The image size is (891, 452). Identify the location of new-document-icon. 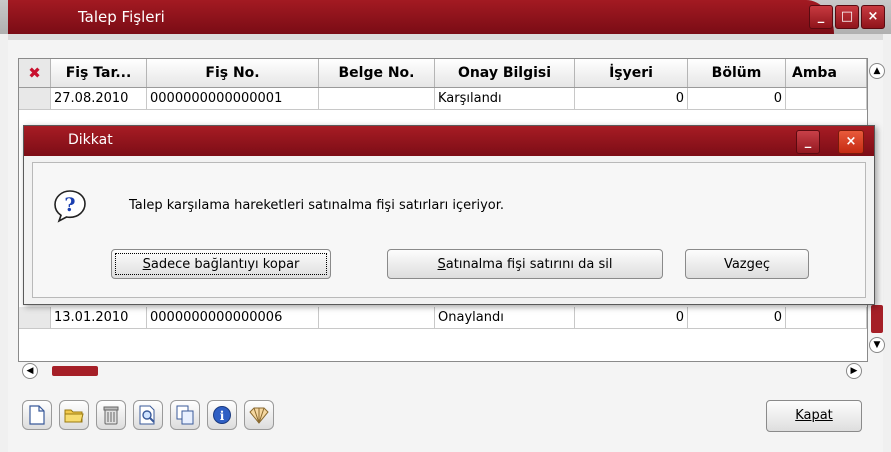
(37, 415).